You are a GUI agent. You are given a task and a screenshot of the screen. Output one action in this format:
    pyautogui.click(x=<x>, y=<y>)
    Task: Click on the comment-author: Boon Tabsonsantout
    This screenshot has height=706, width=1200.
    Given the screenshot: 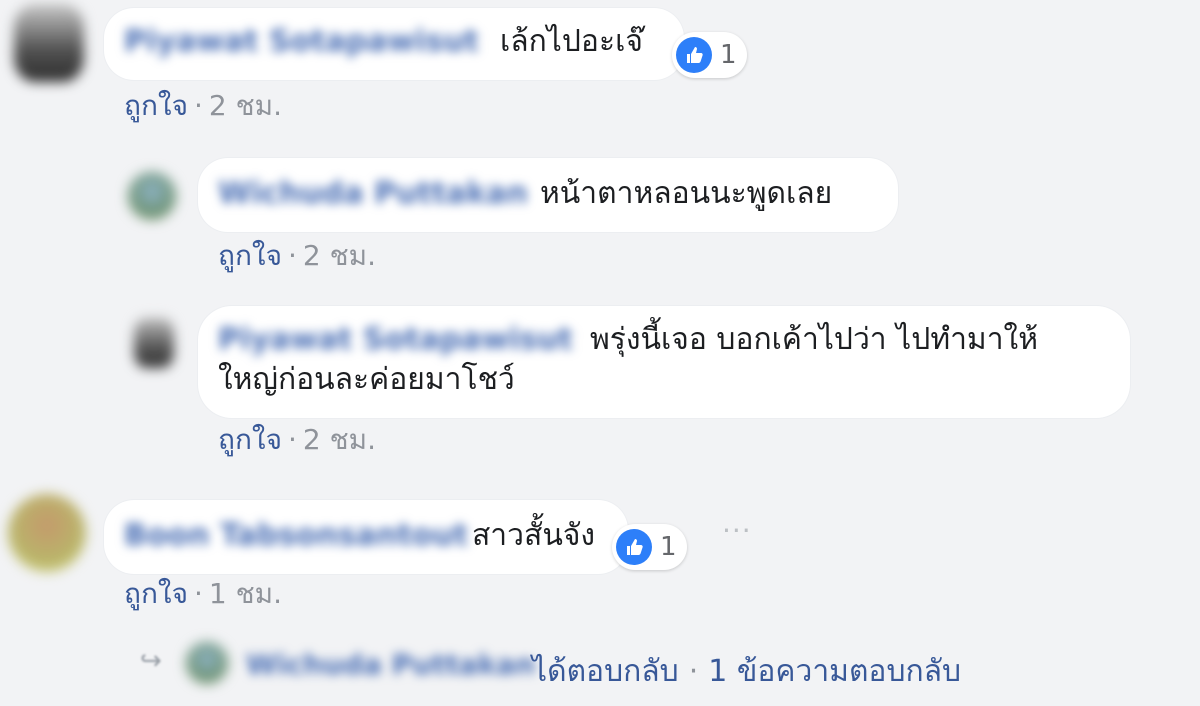 What is the action you would take?
    pyautogui.click(x=296, y=535)
    